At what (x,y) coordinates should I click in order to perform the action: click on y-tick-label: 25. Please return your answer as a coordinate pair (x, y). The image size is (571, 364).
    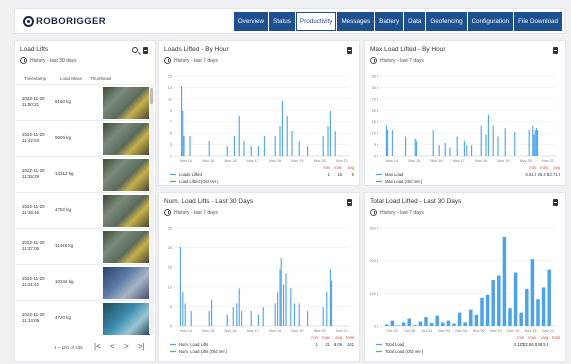
    Looking at the image, I should click on (170, 229).